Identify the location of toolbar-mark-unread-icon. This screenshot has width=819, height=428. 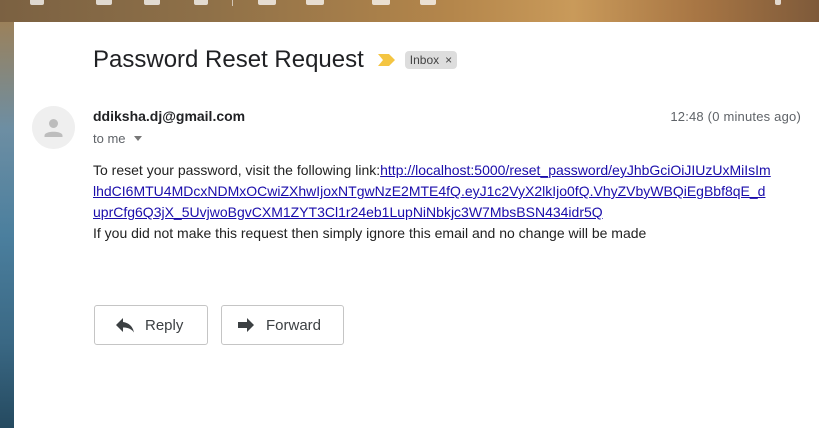
(267, 2).